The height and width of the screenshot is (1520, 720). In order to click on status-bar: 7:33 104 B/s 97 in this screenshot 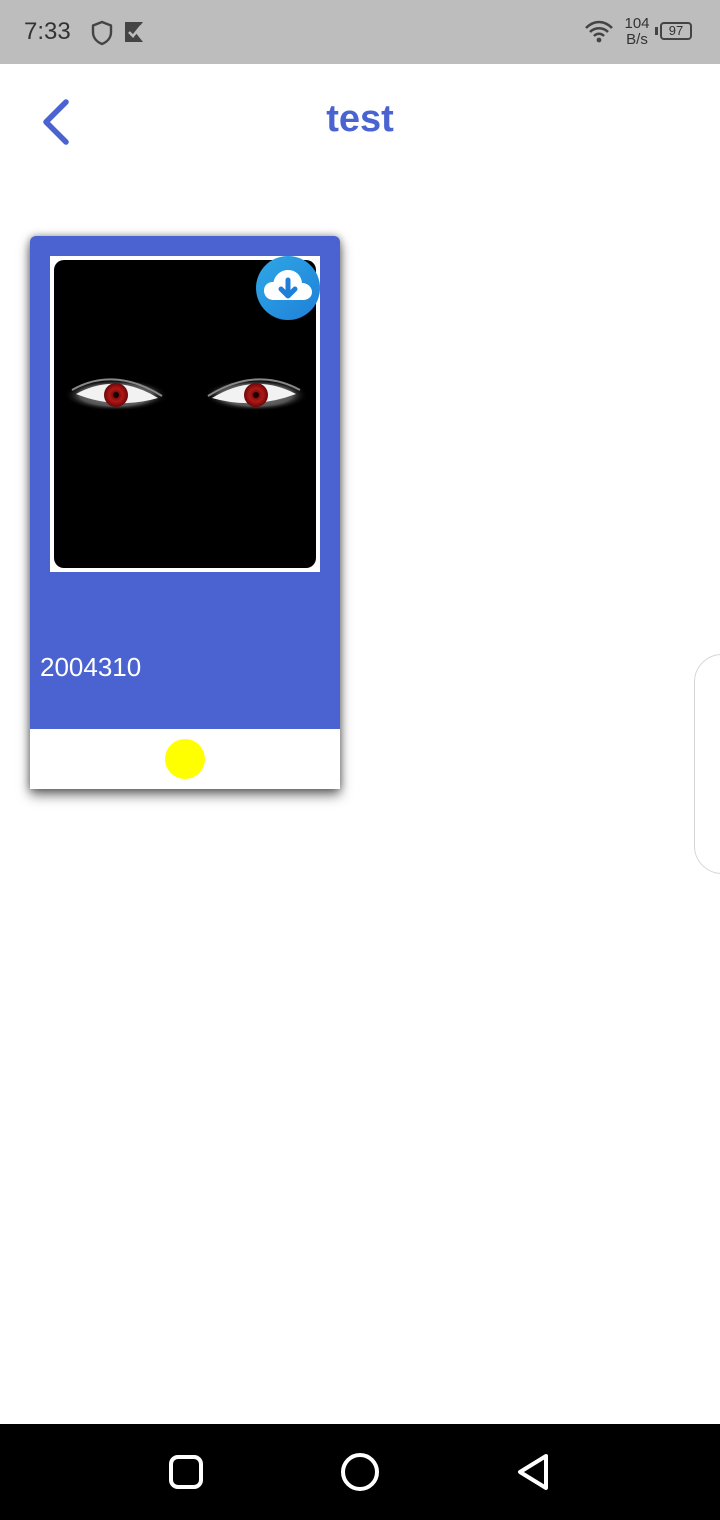, I will do `click(360, 32)`.